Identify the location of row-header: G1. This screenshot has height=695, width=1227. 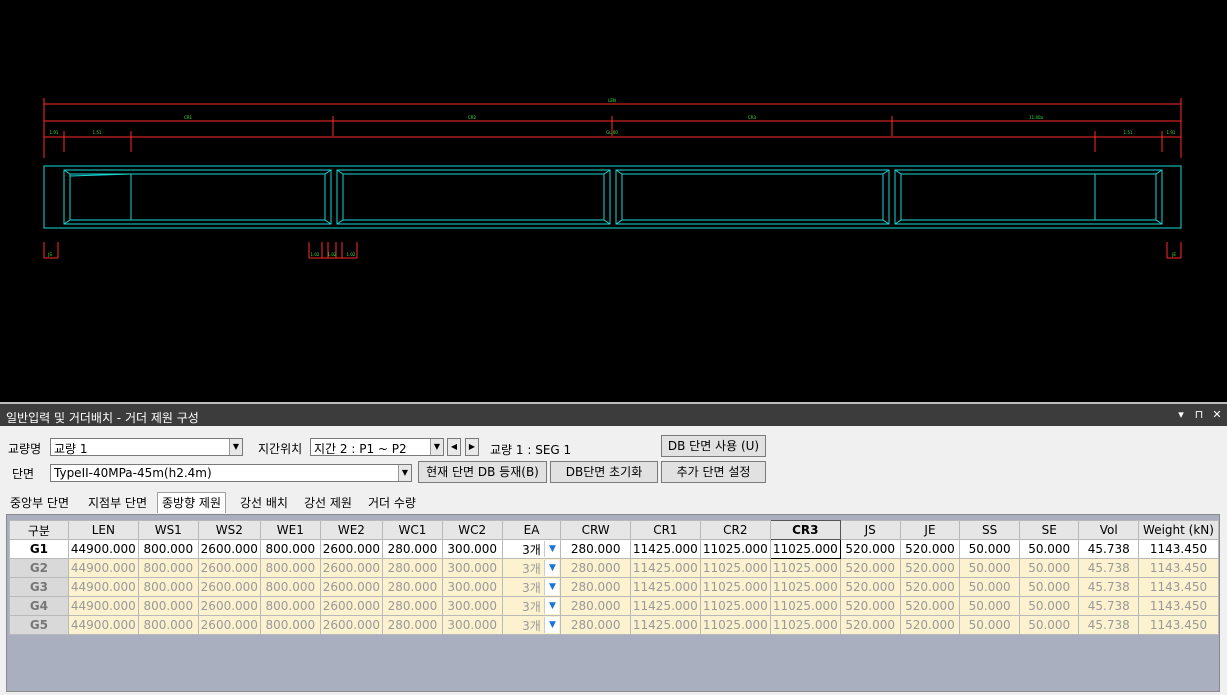
(39, 549).